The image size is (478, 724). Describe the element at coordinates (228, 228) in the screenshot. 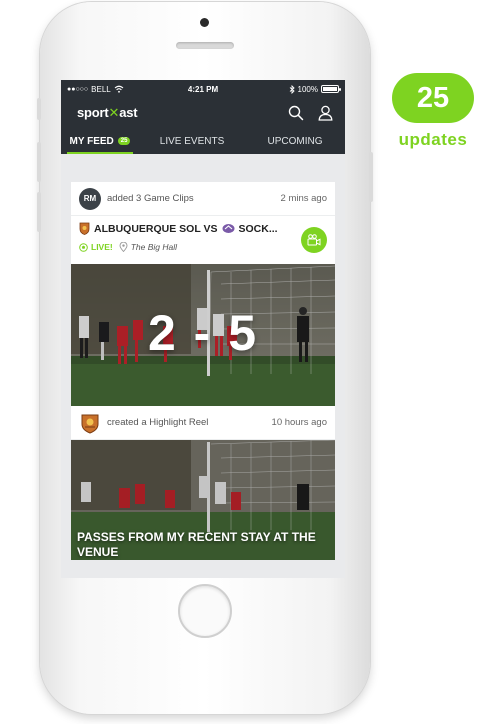

I see `opponent-crest-icon` at that location.